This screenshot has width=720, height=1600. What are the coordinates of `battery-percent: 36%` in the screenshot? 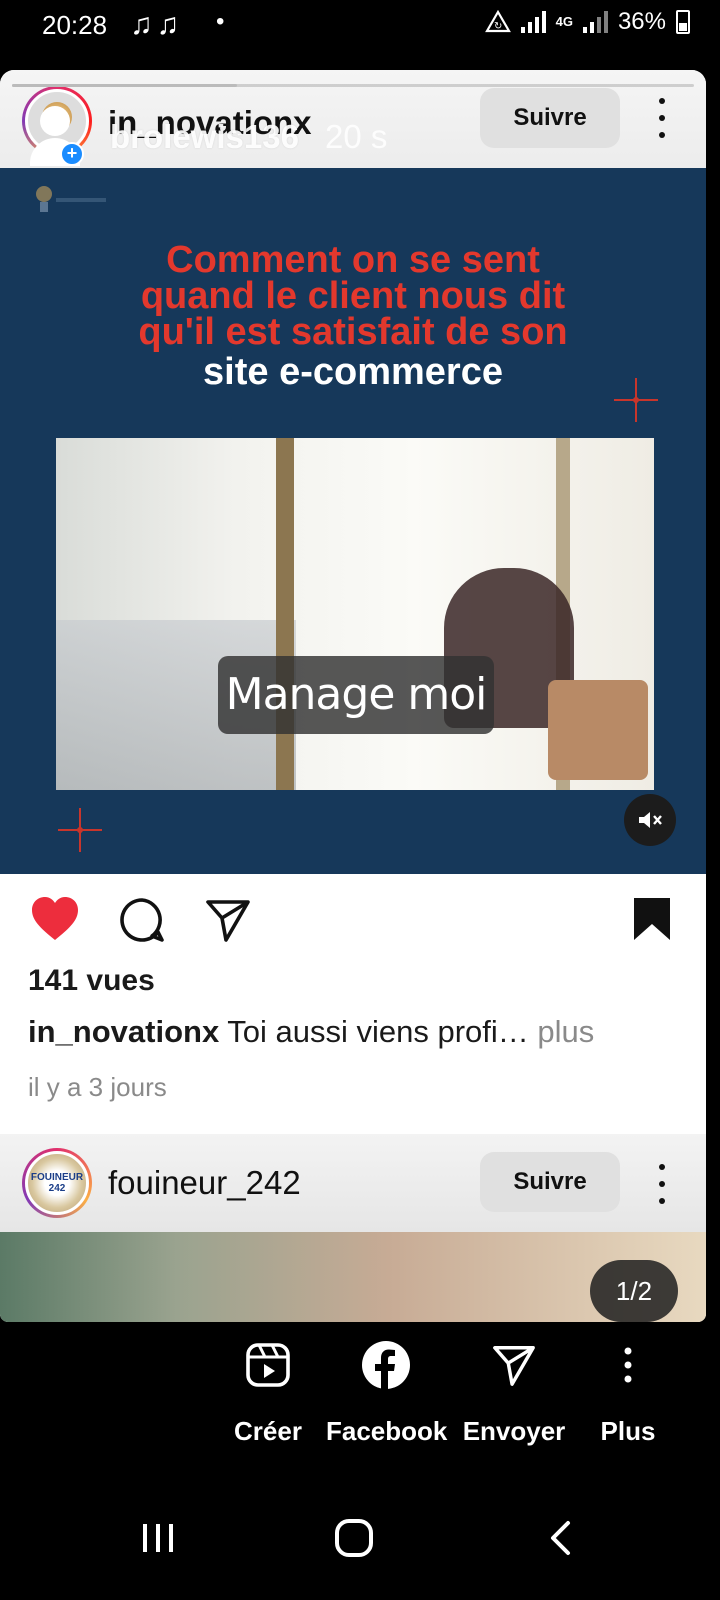 It's located at (641, 21).